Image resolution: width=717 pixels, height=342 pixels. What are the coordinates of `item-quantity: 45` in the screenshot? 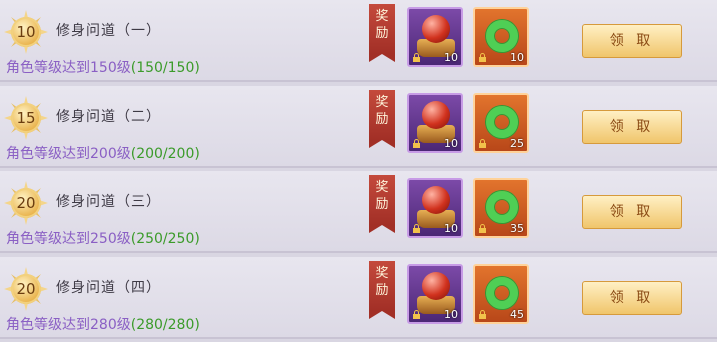 It's located at (517, 314).